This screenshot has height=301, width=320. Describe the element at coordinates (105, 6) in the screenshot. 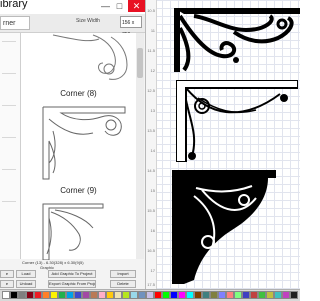

I see `minimize-button: —` at that location.